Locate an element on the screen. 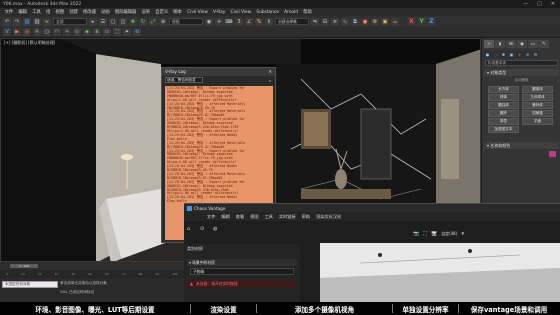  screenshot-icon: 📷 is located at coordinates (416, 234).